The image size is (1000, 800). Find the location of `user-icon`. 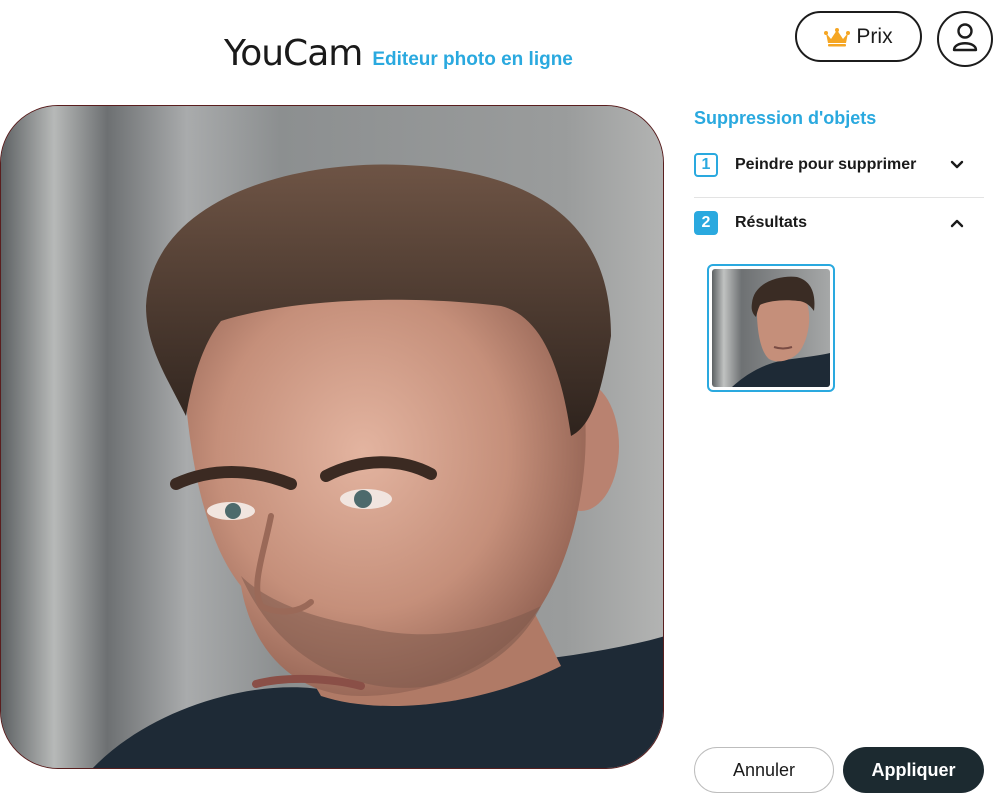

user-icon is located at coordinates (965, 39).